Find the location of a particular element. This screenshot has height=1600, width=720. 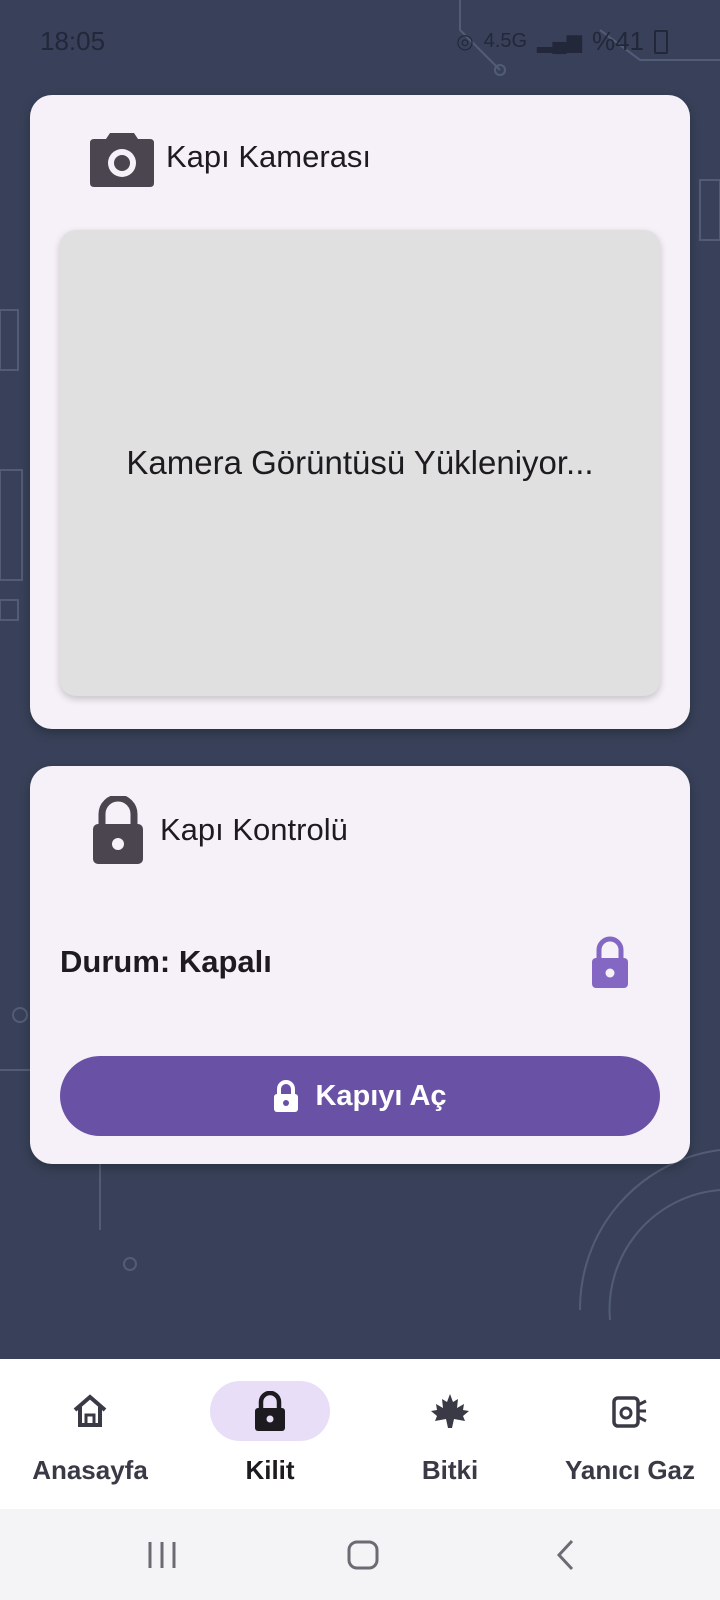

status-bar: 18:05 ◎ 4.5G ▂▄▆ %41 is located at coordinates (360, 42).